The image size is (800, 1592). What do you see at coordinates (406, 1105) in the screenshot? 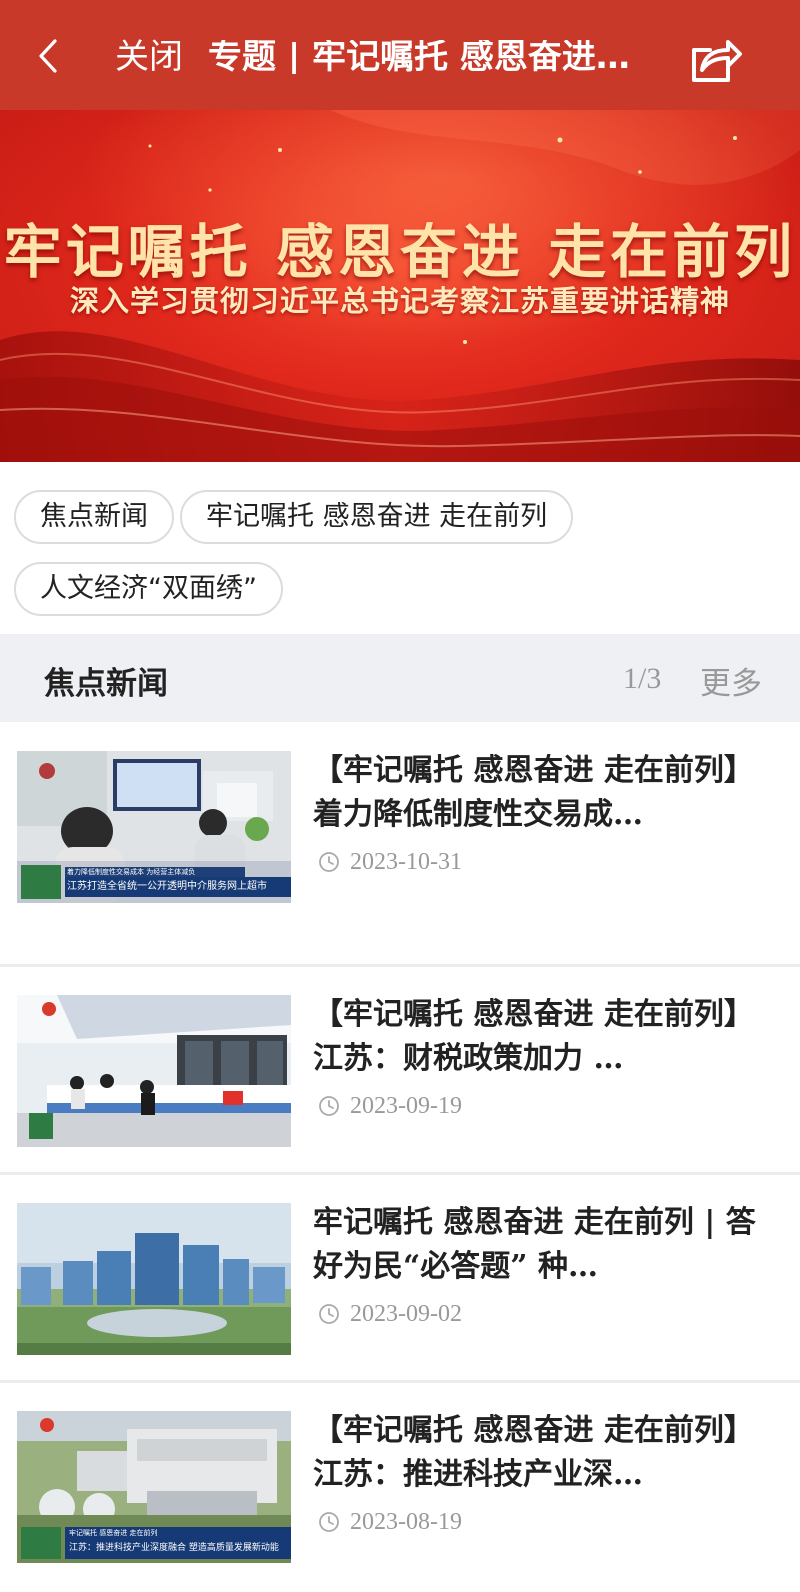
I see `news-date: 2023-09-19` at bounding box center [406, 1105].